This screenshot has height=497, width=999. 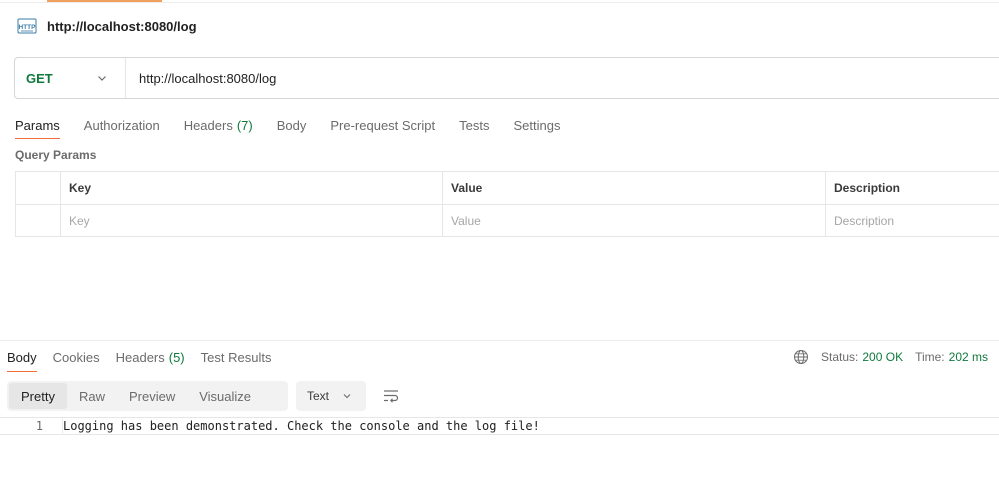 I want to click on view-visualize-button: Visualize, so click(x=225, y=396).